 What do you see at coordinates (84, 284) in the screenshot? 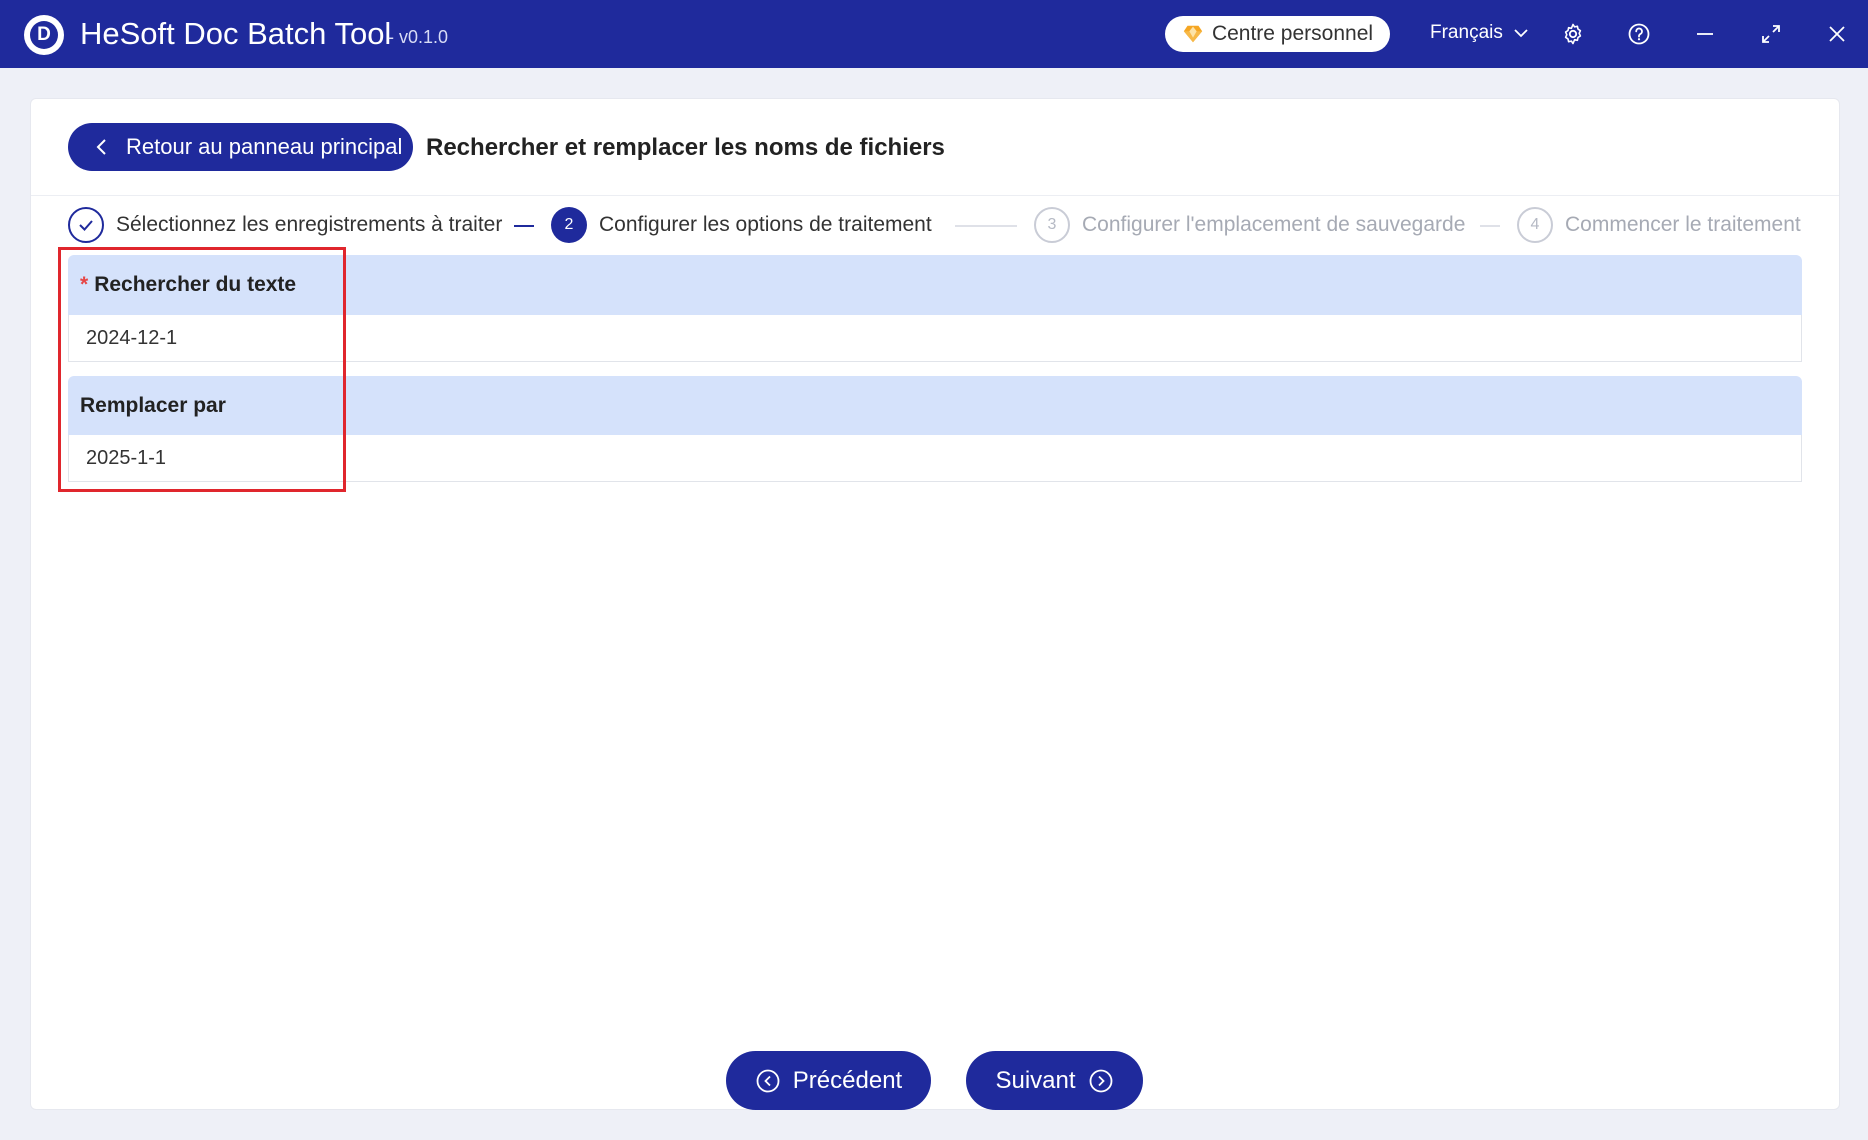
I see `required-mark: *` at bounding box center [84, 284].